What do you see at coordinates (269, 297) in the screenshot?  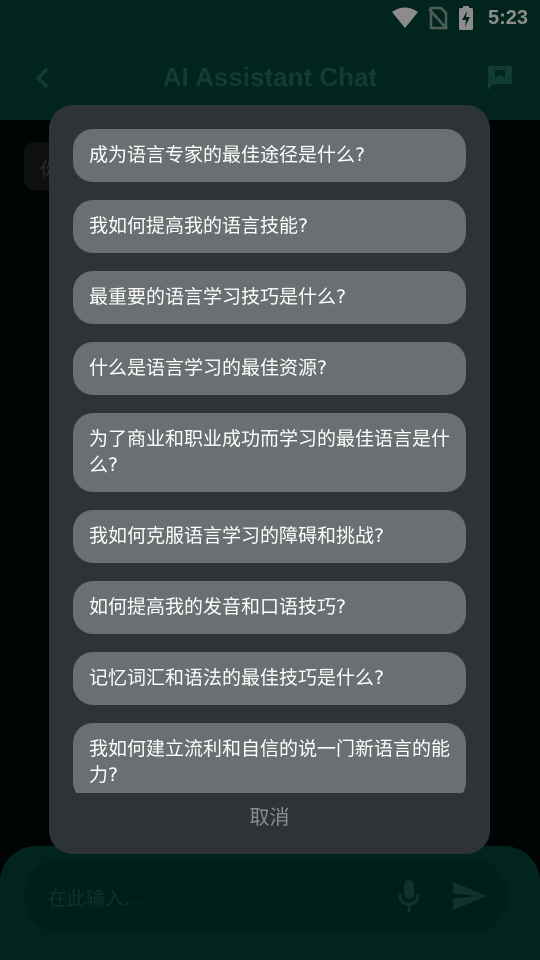 I see `question-item: 最重要的语言学习技巧是什么?` at bounding box center [269, 297].